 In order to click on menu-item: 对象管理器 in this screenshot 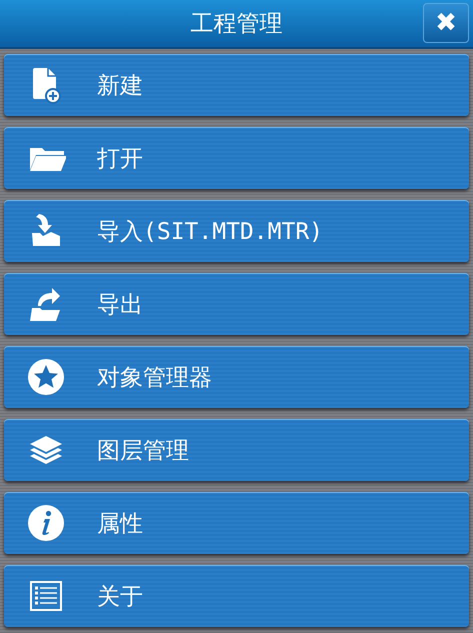, I will do `click(236, 377)`.